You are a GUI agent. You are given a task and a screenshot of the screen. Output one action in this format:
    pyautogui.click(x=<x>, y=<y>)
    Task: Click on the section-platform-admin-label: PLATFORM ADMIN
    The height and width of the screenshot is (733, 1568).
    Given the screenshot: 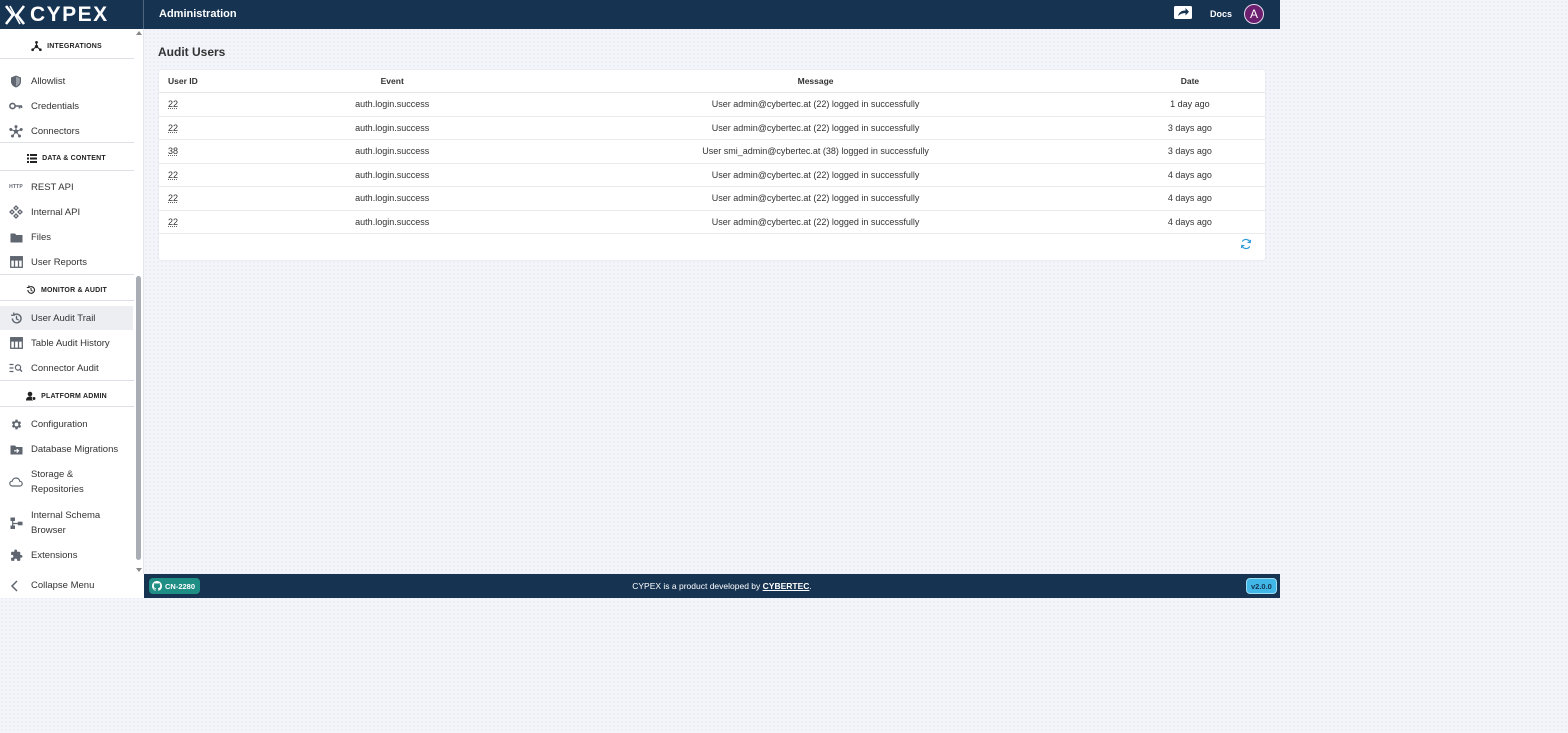 What is the action you would take?
    pyautogui.click(x=74, y=396)
    